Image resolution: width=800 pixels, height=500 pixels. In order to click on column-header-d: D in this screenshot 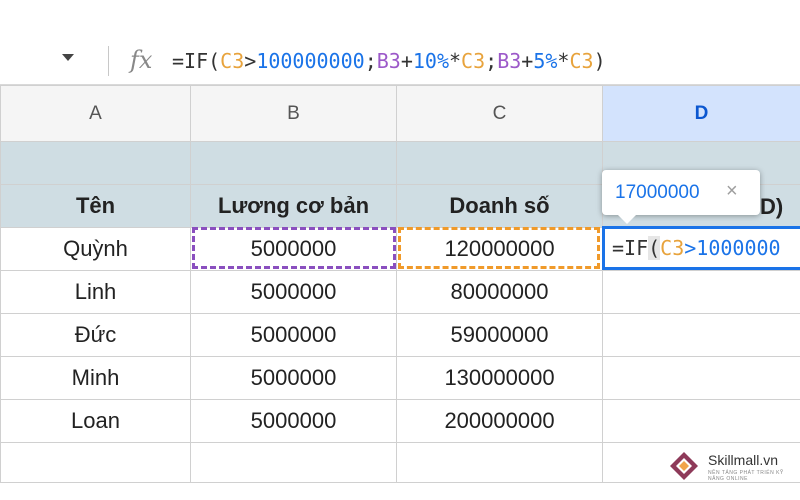, I will do `click(701, 113)`.